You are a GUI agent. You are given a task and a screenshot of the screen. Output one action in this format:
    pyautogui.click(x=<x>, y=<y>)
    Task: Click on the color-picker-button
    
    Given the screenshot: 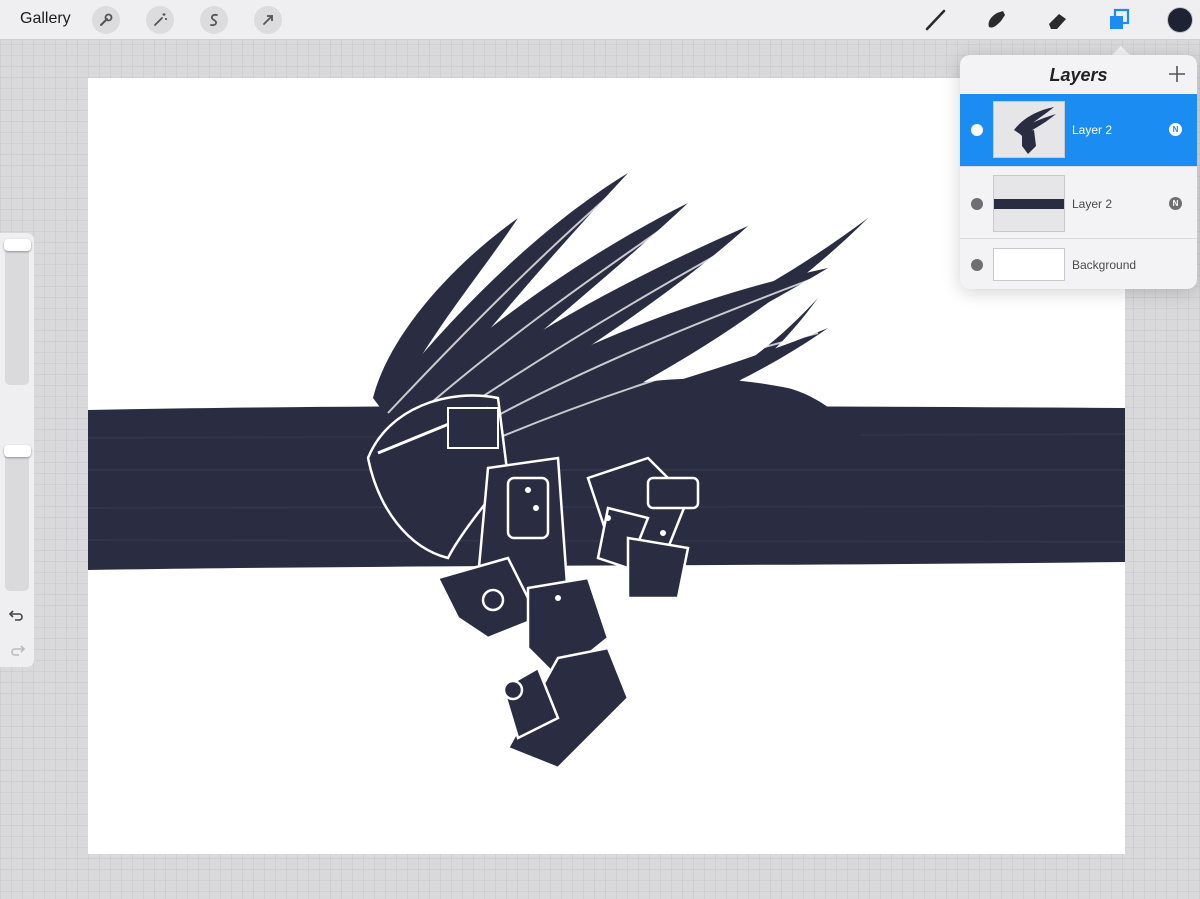 What is the action you would take?
    pyautogui.click(x=1180, y=20)
    